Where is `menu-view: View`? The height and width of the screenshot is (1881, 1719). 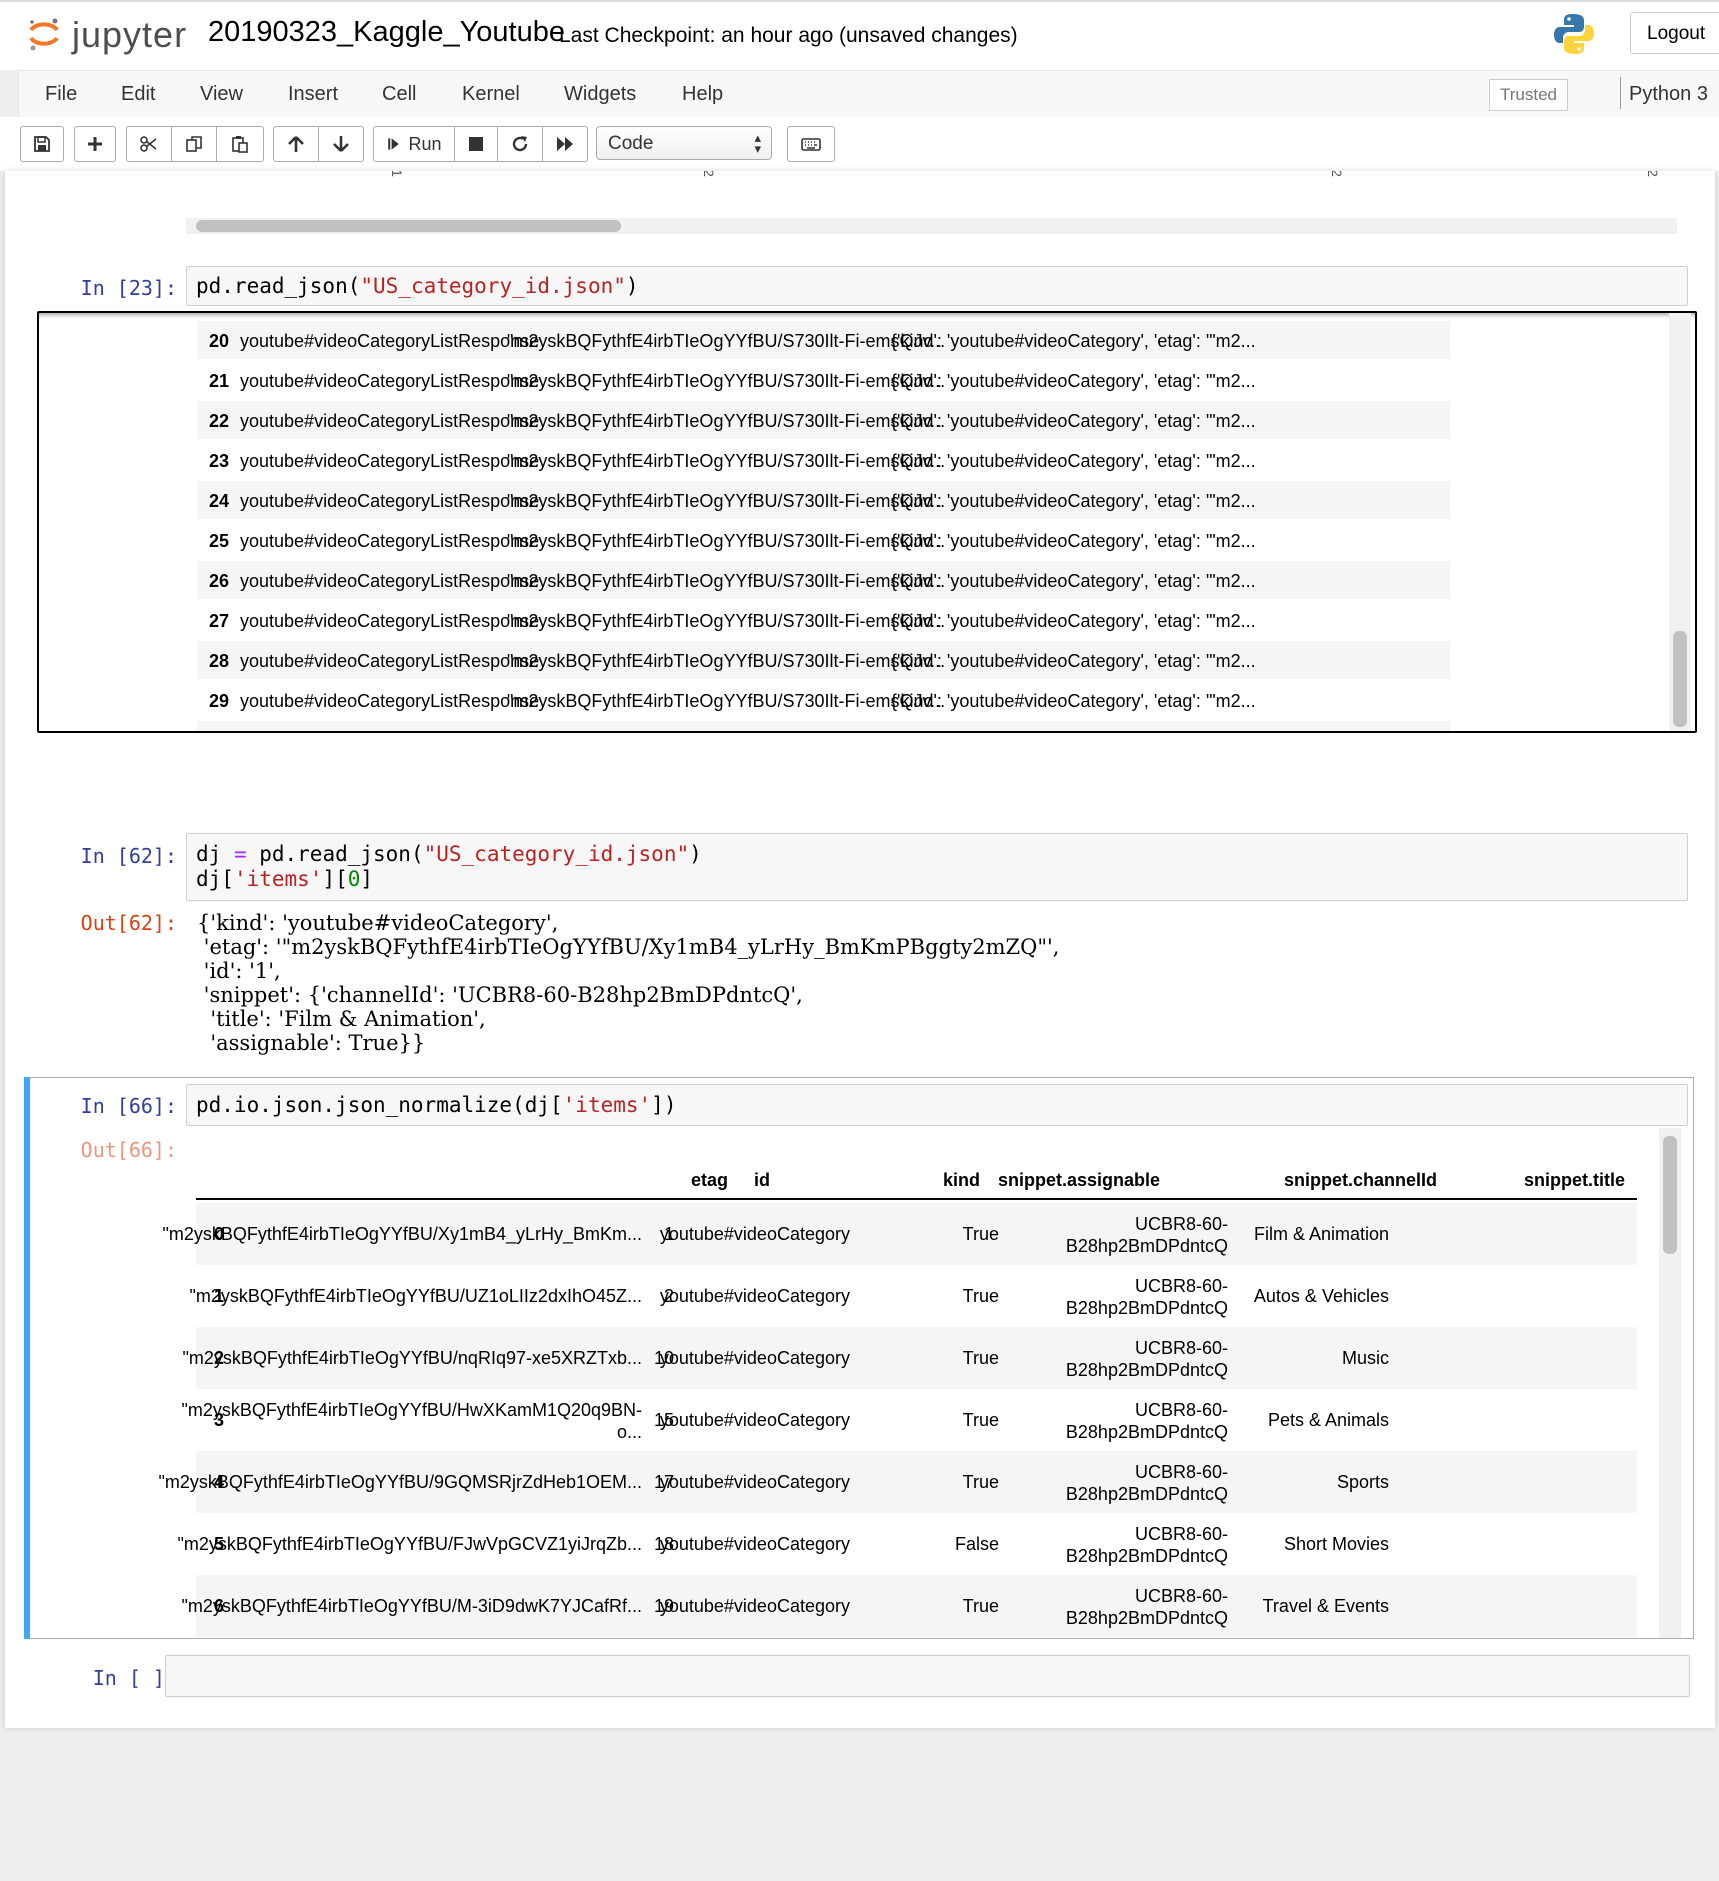 menu-view: View is located at coordinates (221, 94).